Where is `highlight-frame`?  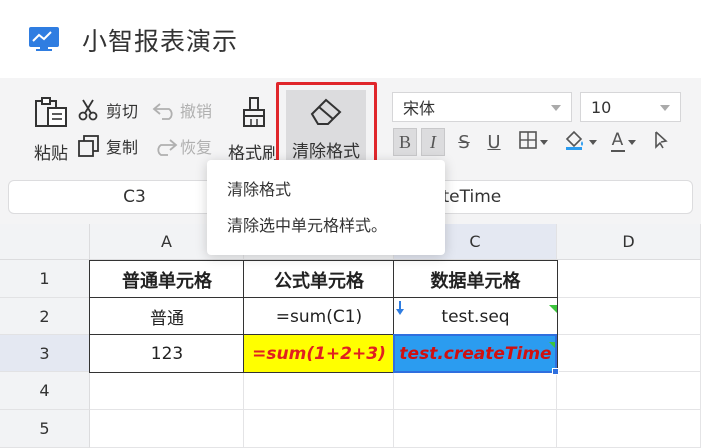
highlight-frame is located at coordinates (326, 123).